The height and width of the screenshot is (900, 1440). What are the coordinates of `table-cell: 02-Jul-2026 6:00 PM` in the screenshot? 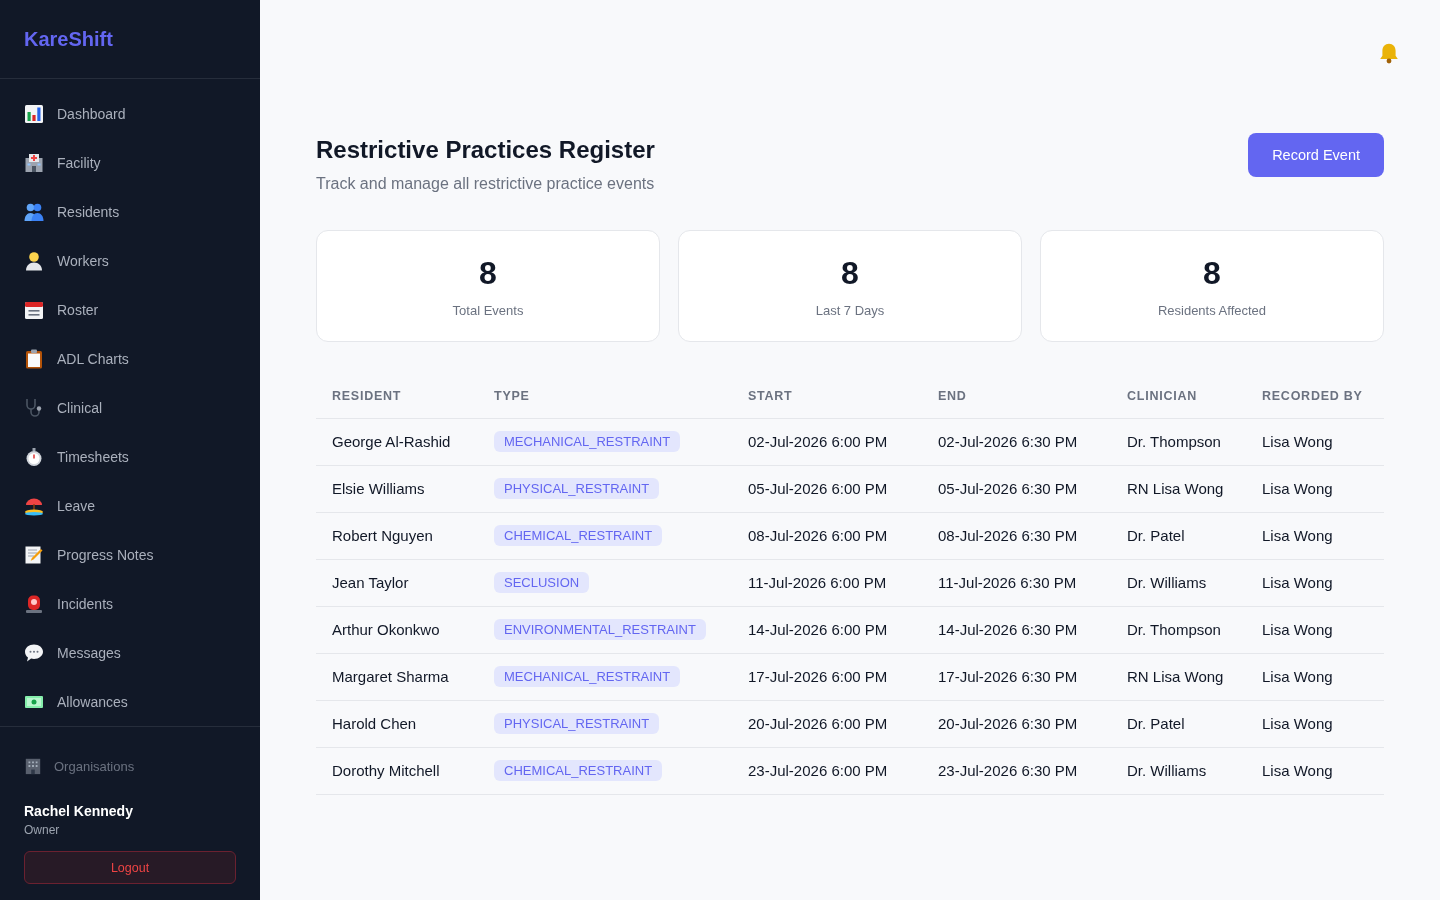 It's located at (827, 441).